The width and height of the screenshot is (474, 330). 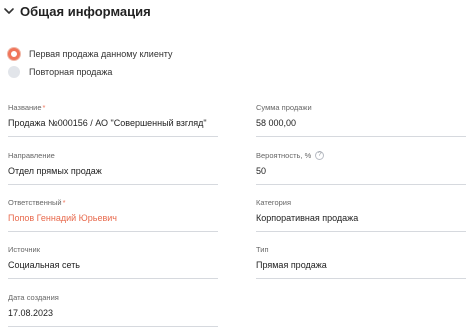 What do you see at coordinates (24, 249) in the screenshot?
I see `source-label: Источник` at bounding box center [24, 249].